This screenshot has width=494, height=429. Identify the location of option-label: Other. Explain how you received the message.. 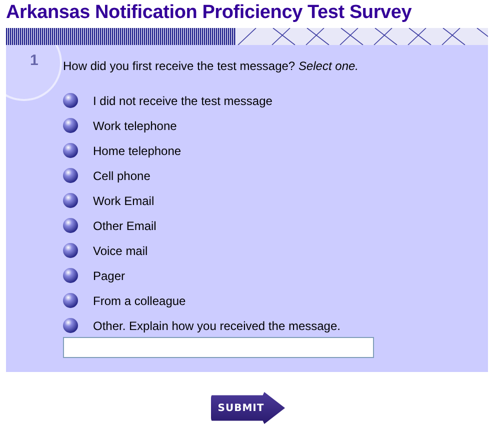
(201, 325).